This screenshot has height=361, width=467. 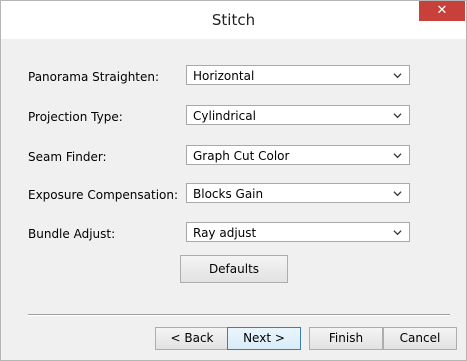 What do you see at coordinates (94, 77) in the screenshot?
I see `panorama-straighten-label: Panorama Straighten:` at bounding box center [94, 77].